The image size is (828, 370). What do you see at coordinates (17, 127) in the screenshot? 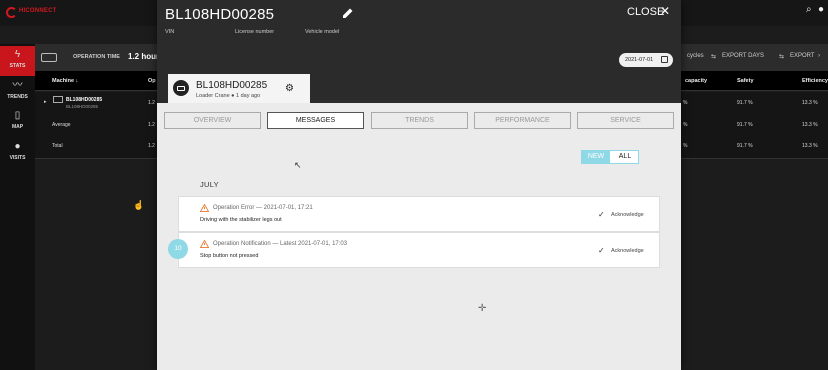
I see `nav-label-map: MAP` at bounding box center [17, 127].